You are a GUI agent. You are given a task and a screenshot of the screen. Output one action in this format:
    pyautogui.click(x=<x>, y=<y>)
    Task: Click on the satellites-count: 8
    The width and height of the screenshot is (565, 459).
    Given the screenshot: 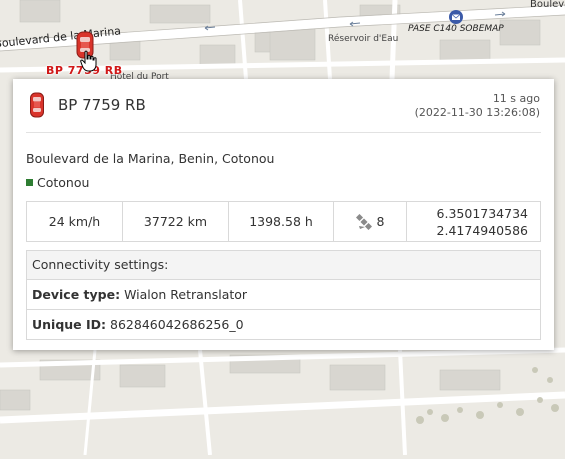 What is the action you would take?
    pyautogui.click(x=380, y=221)
    